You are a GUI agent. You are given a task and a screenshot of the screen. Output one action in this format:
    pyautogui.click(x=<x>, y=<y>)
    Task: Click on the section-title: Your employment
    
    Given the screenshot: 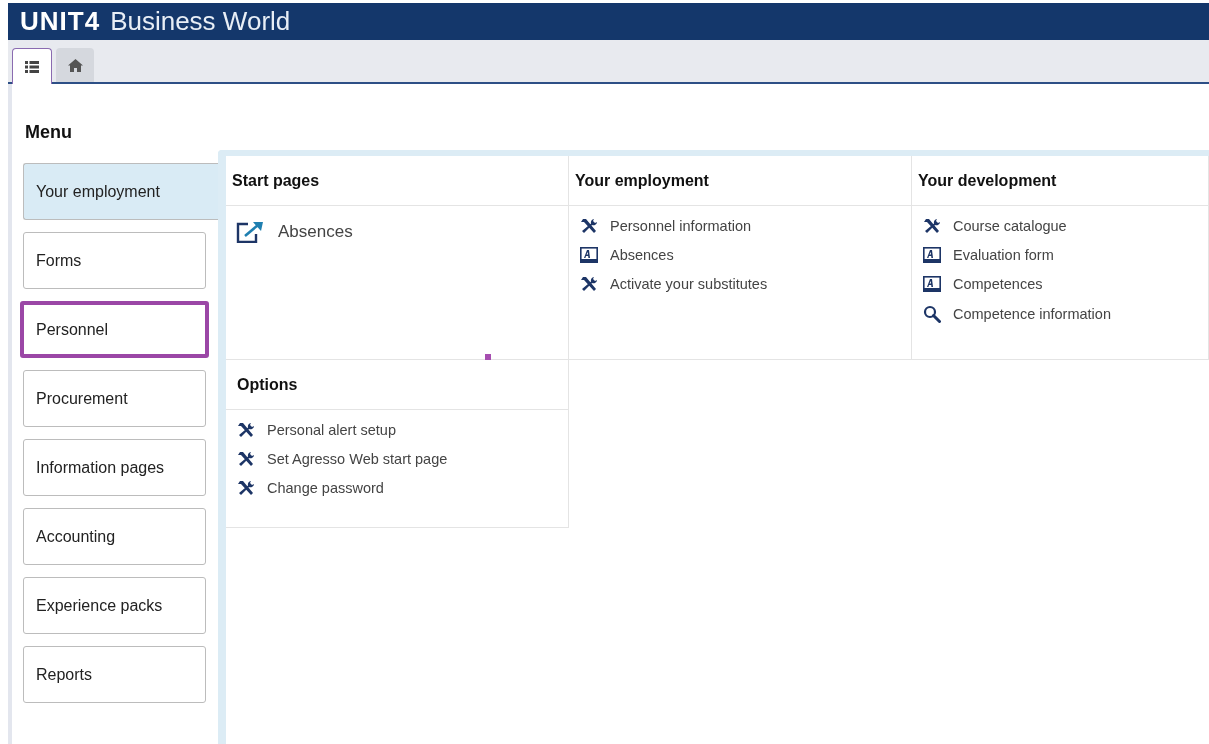 What is the action you would take?
    pyautogui.click(x=740, y=181)
    